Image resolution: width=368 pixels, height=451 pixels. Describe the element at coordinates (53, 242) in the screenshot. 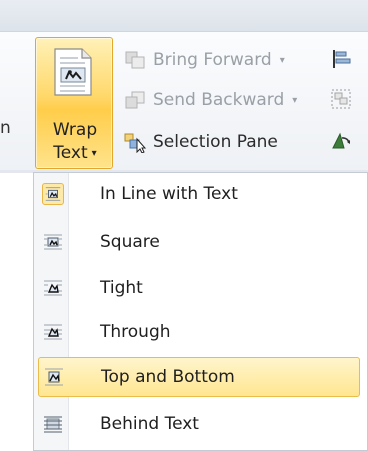

I see `square-wrap-icon` at that location.